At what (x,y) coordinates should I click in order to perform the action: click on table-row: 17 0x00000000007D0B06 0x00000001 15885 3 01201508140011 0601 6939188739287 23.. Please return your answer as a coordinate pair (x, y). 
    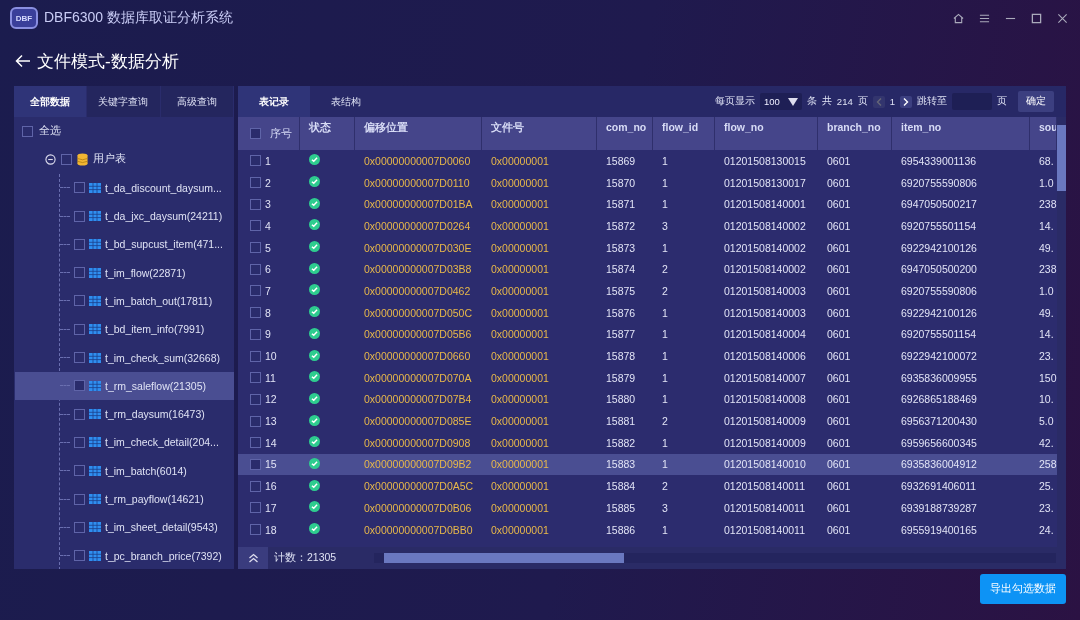
    Looking at the image, I should click on (647, 508).